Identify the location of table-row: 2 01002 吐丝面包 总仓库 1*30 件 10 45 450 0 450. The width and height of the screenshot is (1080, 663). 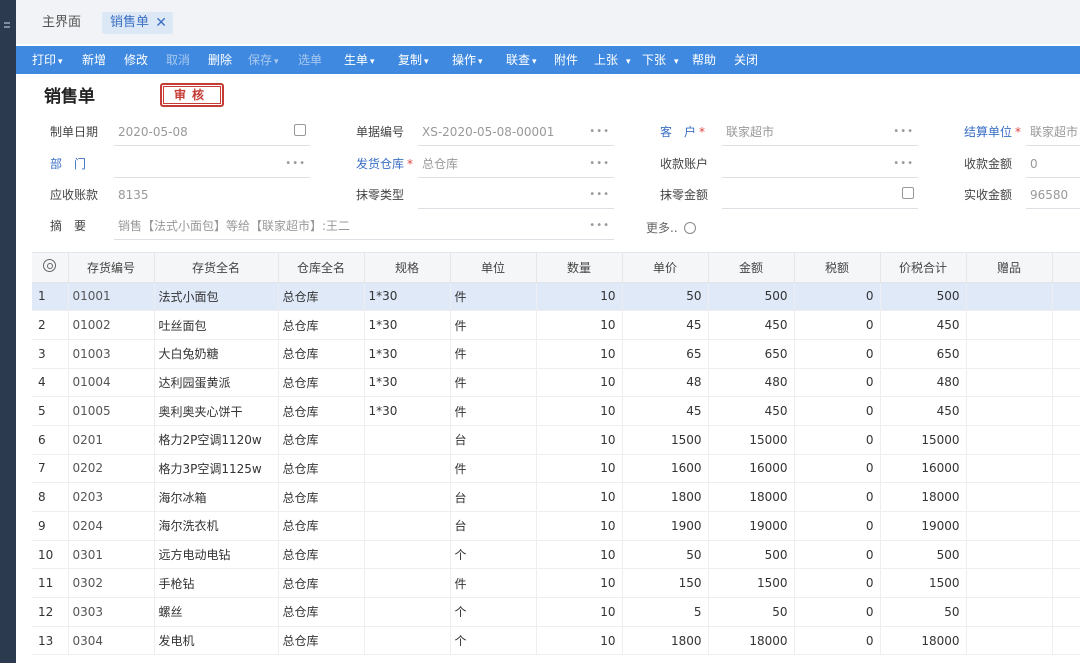
(556, 325).